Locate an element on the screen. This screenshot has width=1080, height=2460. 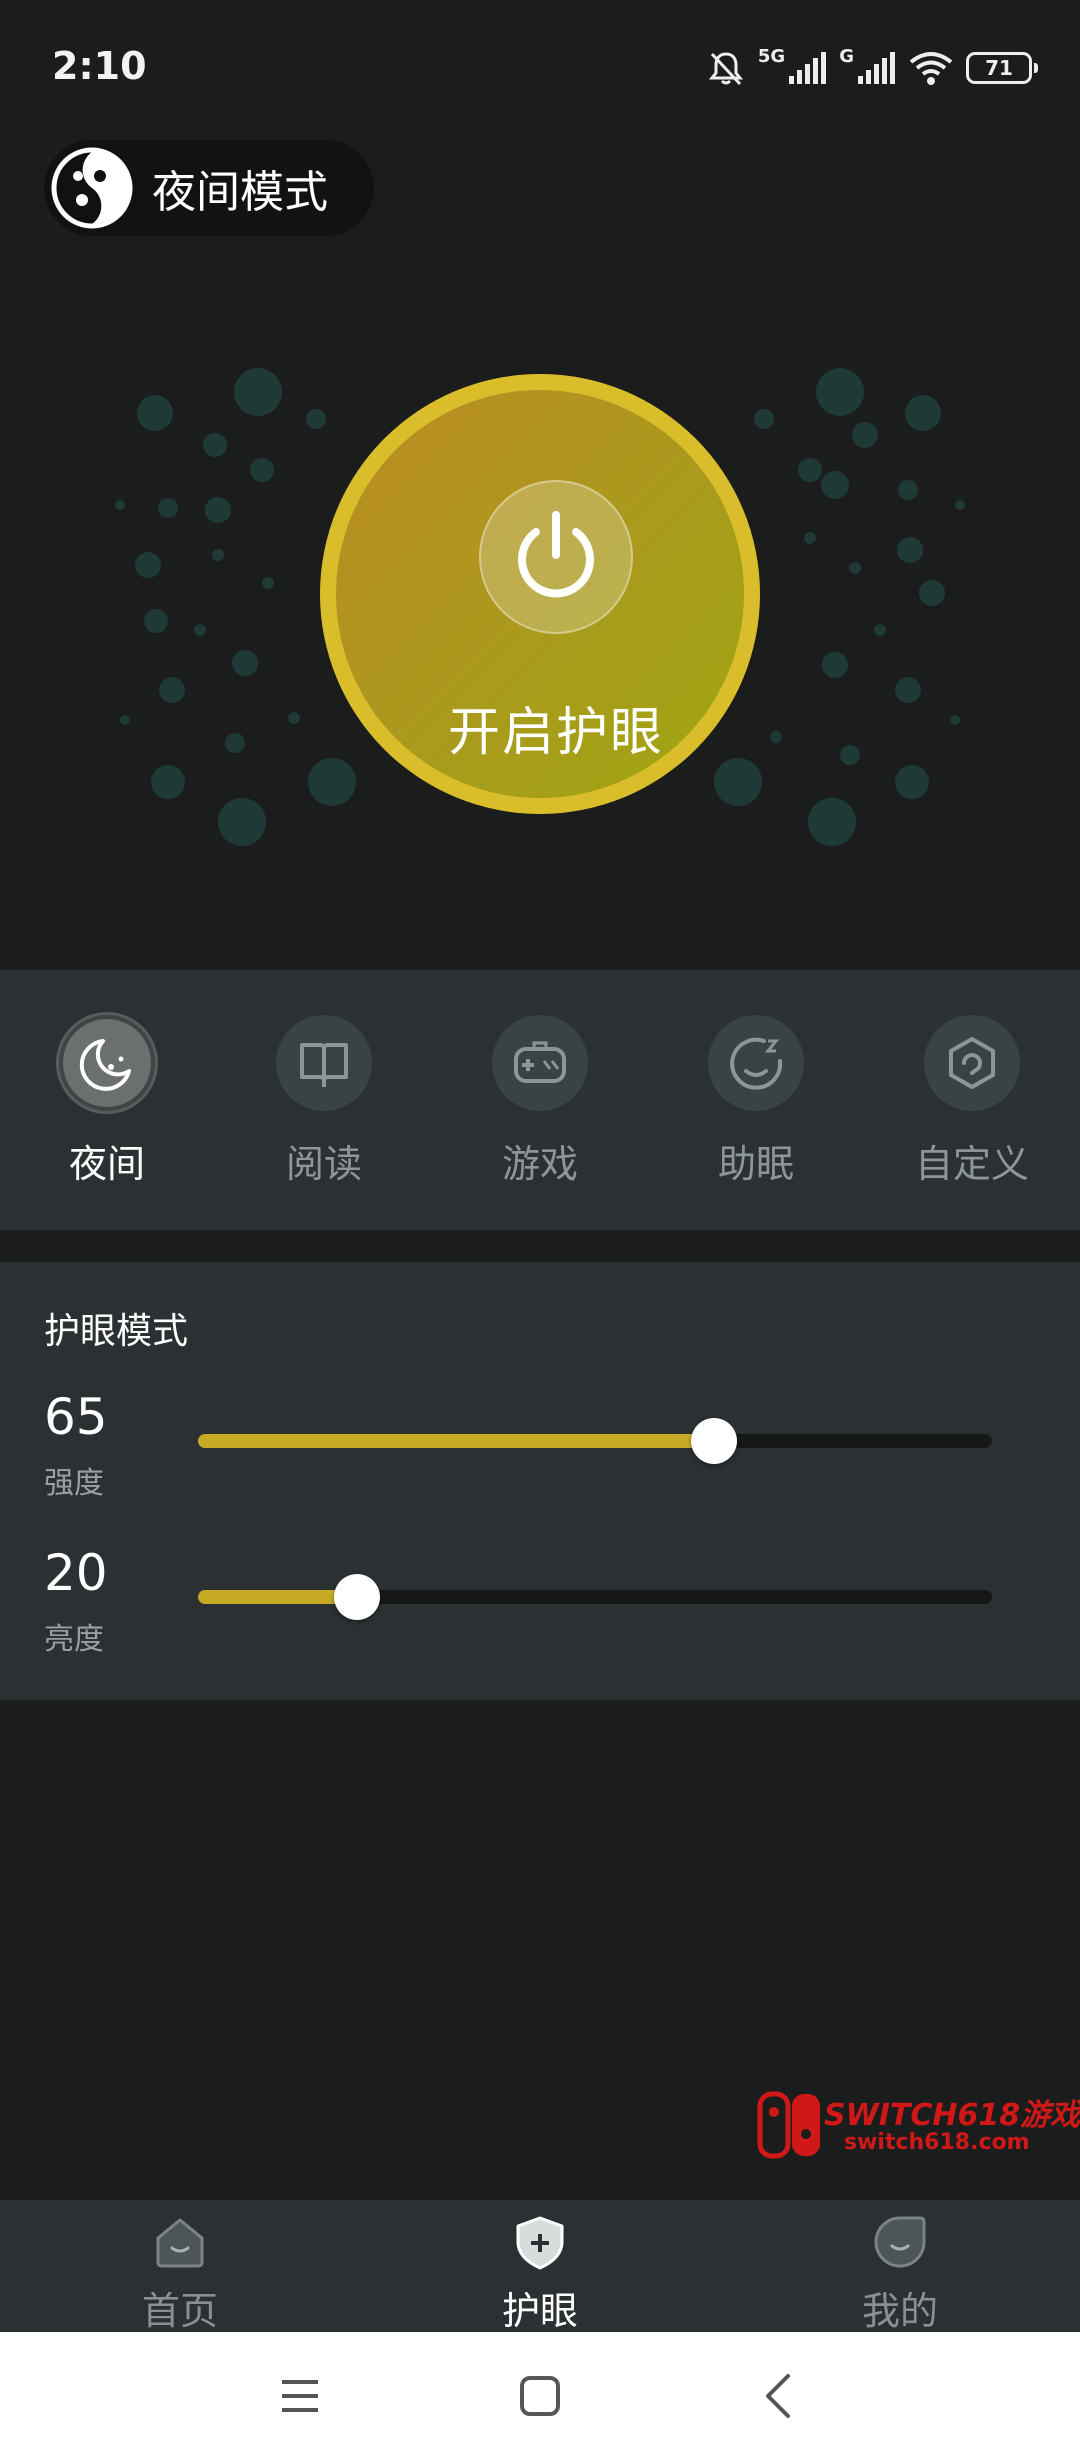
gamepad-icon is located at coordinates (540, 1062).